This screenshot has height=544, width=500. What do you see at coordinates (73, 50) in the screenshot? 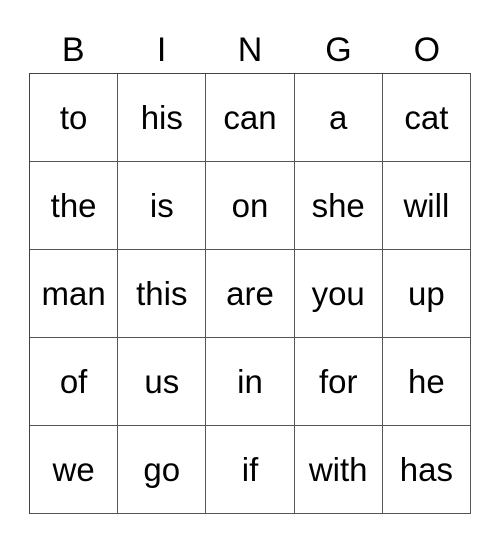
I see `header-letter-b: B` at bounding box center [73, 50].